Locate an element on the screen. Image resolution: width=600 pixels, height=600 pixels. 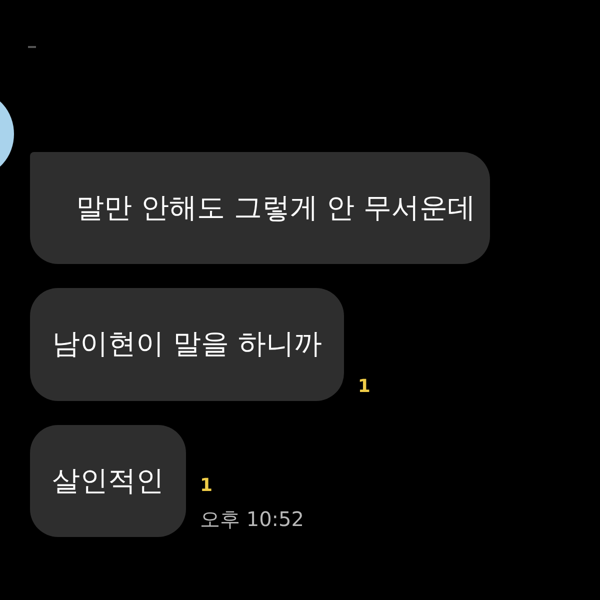
divider-mark is located at coordinates (32, 47).